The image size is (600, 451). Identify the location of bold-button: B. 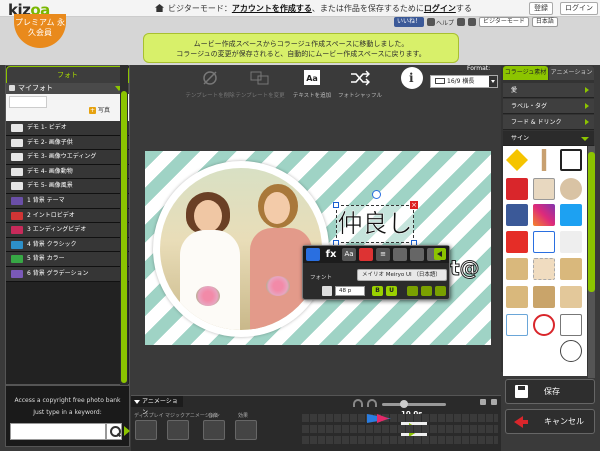
(377, 291).